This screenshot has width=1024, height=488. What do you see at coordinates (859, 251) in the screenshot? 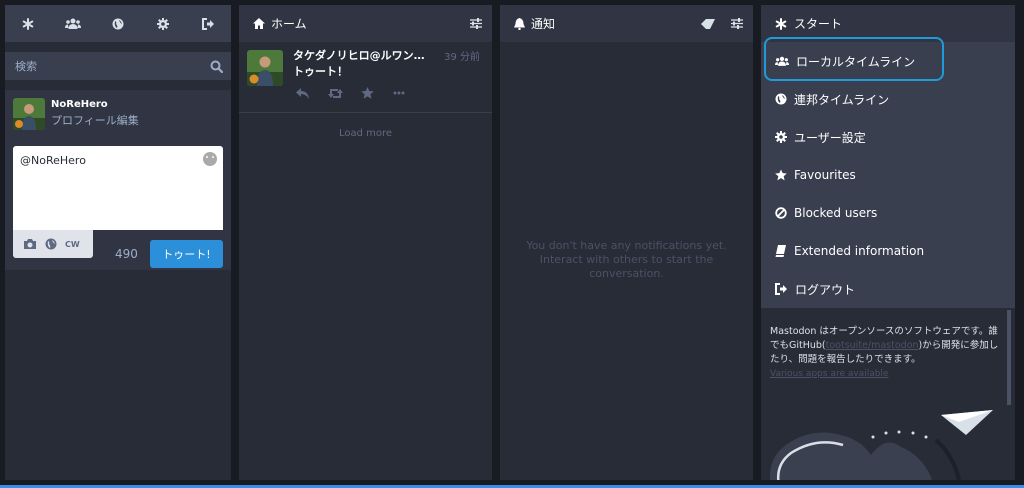
I see `menu-item-label: Extended information` at bounding box center [859, 251].